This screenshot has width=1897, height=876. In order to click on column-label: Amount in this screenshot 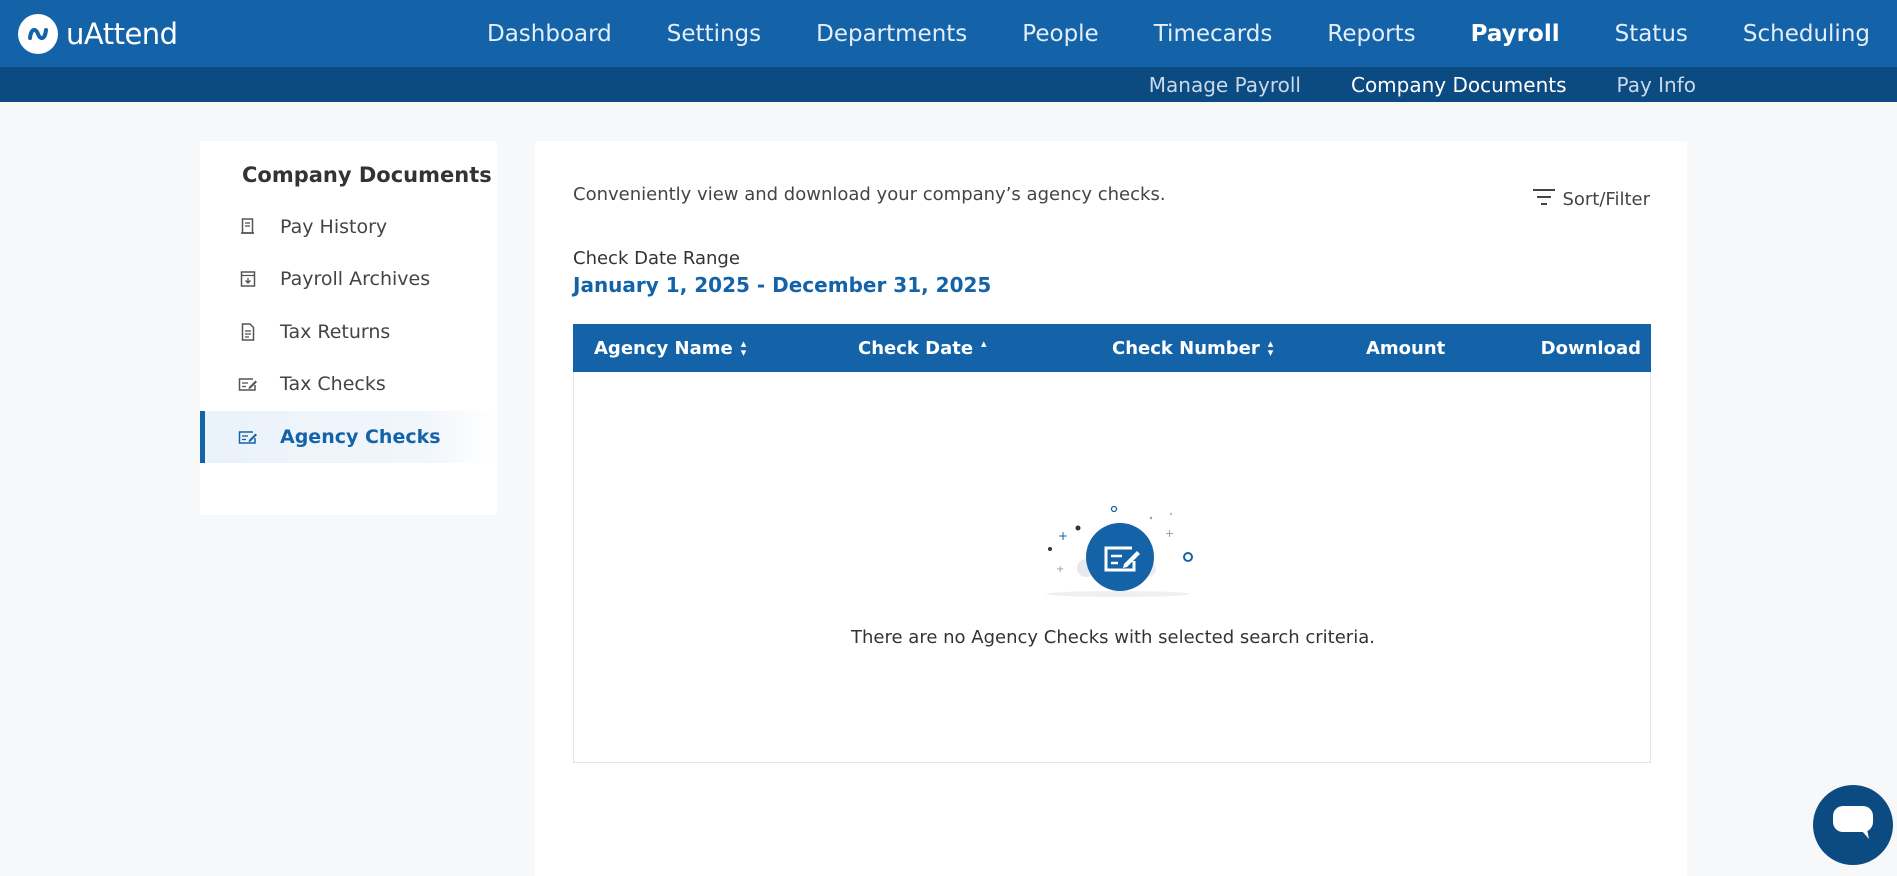, I will do `click(1406, 348)`.